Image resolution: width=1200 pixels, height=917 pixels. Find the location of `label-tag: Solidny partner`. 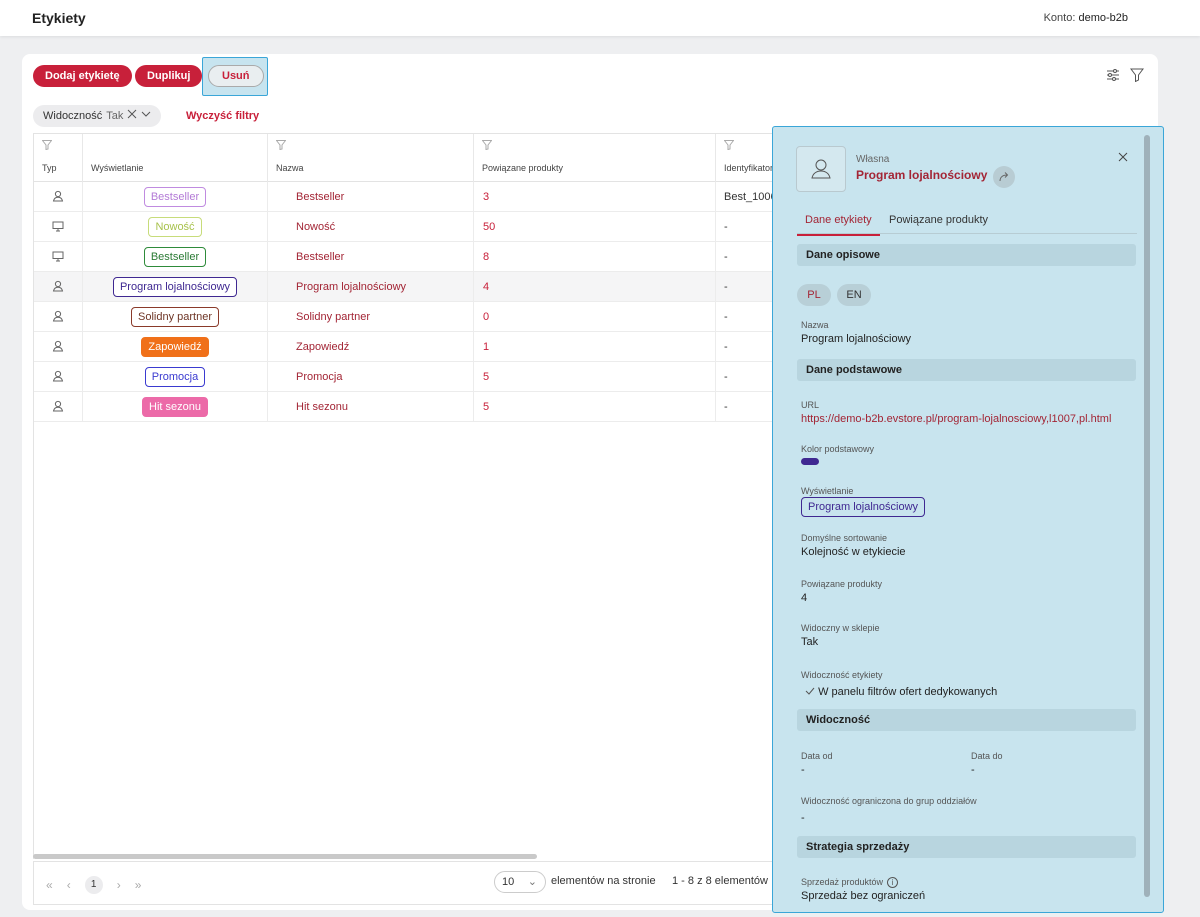

label-tag: Solidny partner is located at coordinates (175, 317).